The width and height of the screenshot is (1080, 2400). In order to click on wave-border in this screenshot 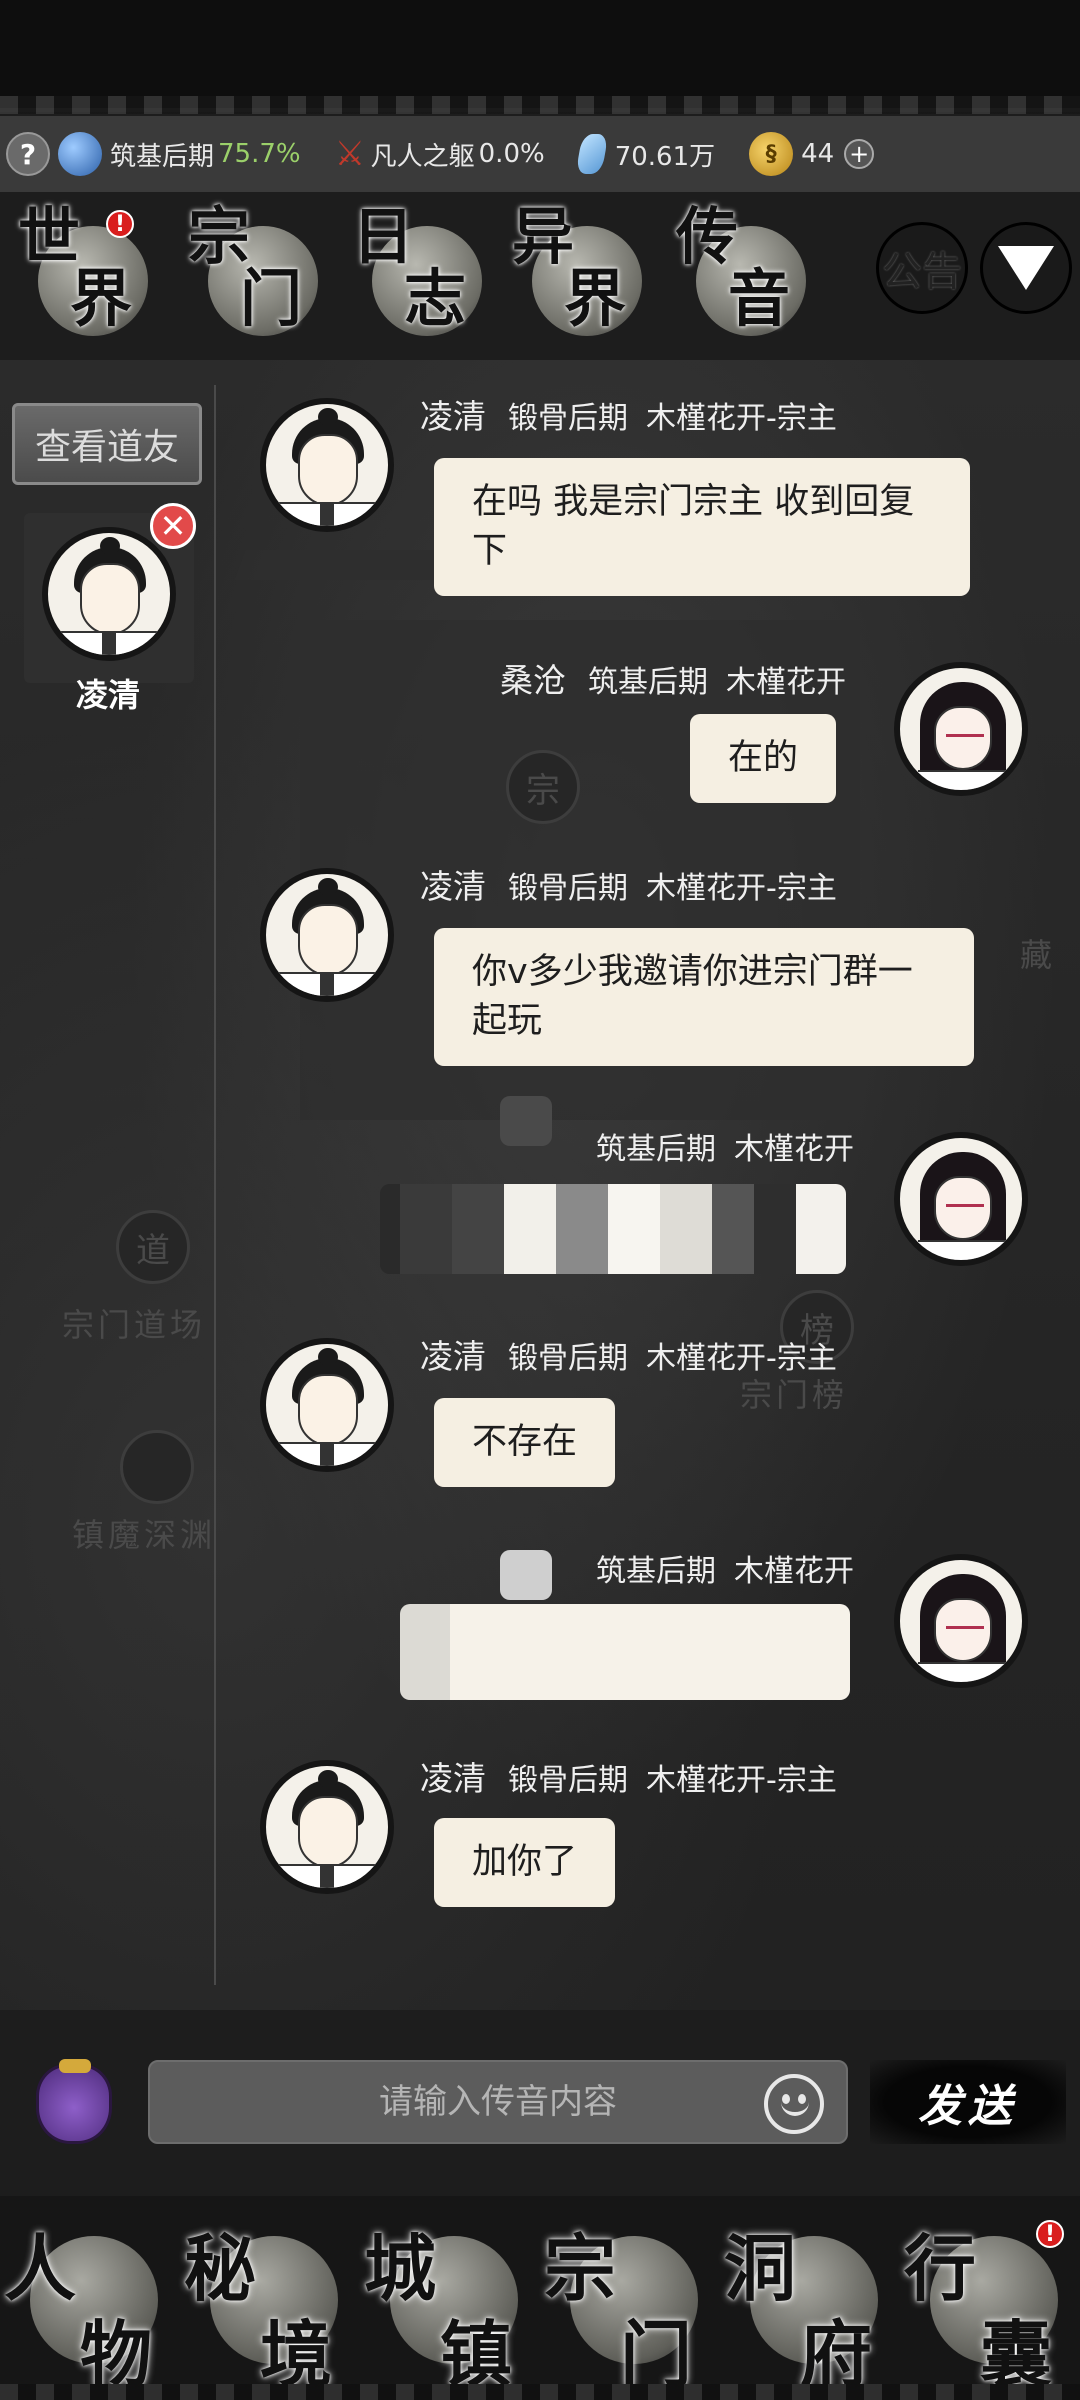, I will do `click(540, 2392)`.